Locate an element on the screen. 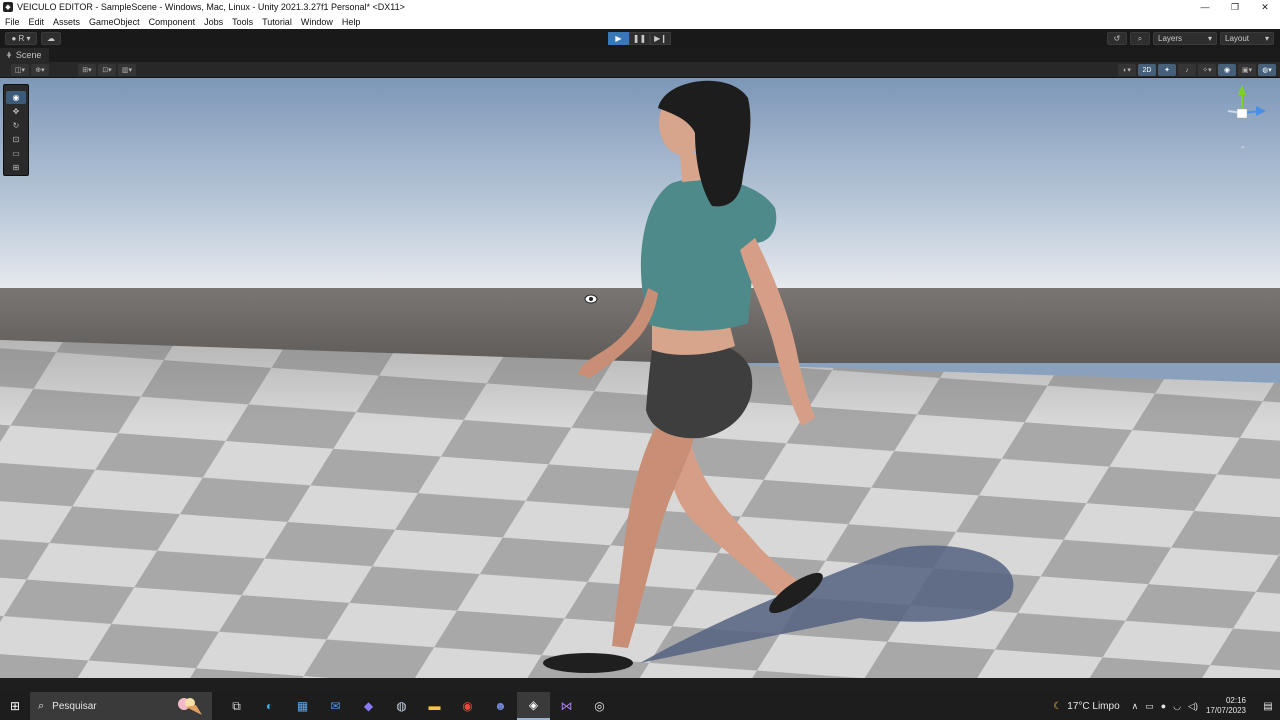  shading-icon: ◐▾ is located at coordinates (1127, 70).